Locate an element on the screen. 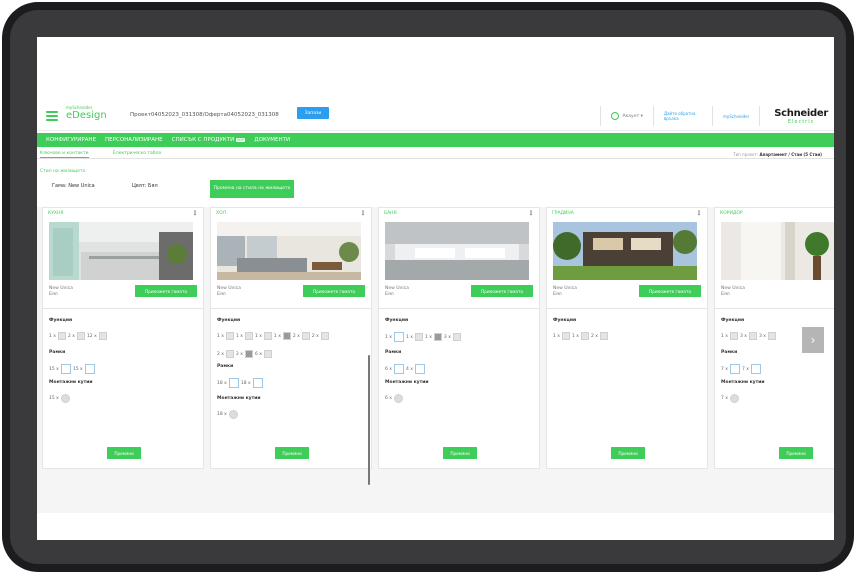 This screenshot has width=859, height=573. home-style-label: Стил на жилището is located at coordinates (63, 171).